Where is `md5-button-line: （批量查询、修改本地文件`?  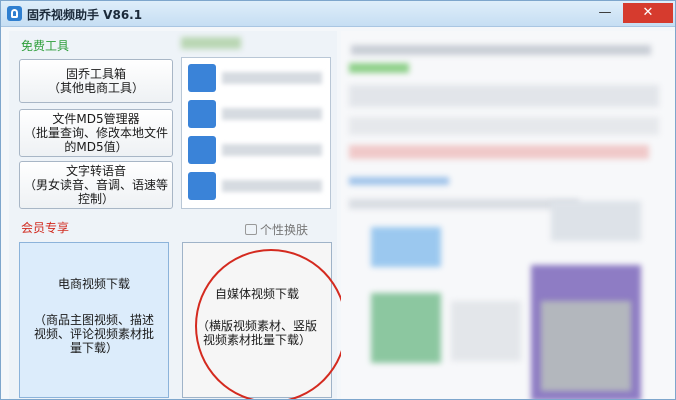
md5-button-line: （批量查询、修改本地文件 is located at coordinates (95, 133).